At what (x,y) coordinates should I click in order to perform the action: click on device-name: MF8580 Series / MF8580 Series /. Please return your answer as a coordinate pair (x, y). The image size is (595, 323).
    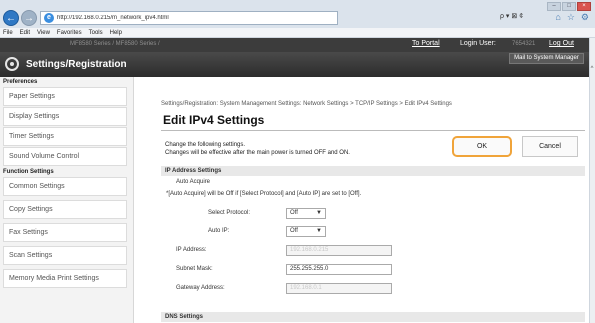
    Looking at the image, I should click on (115, 44).